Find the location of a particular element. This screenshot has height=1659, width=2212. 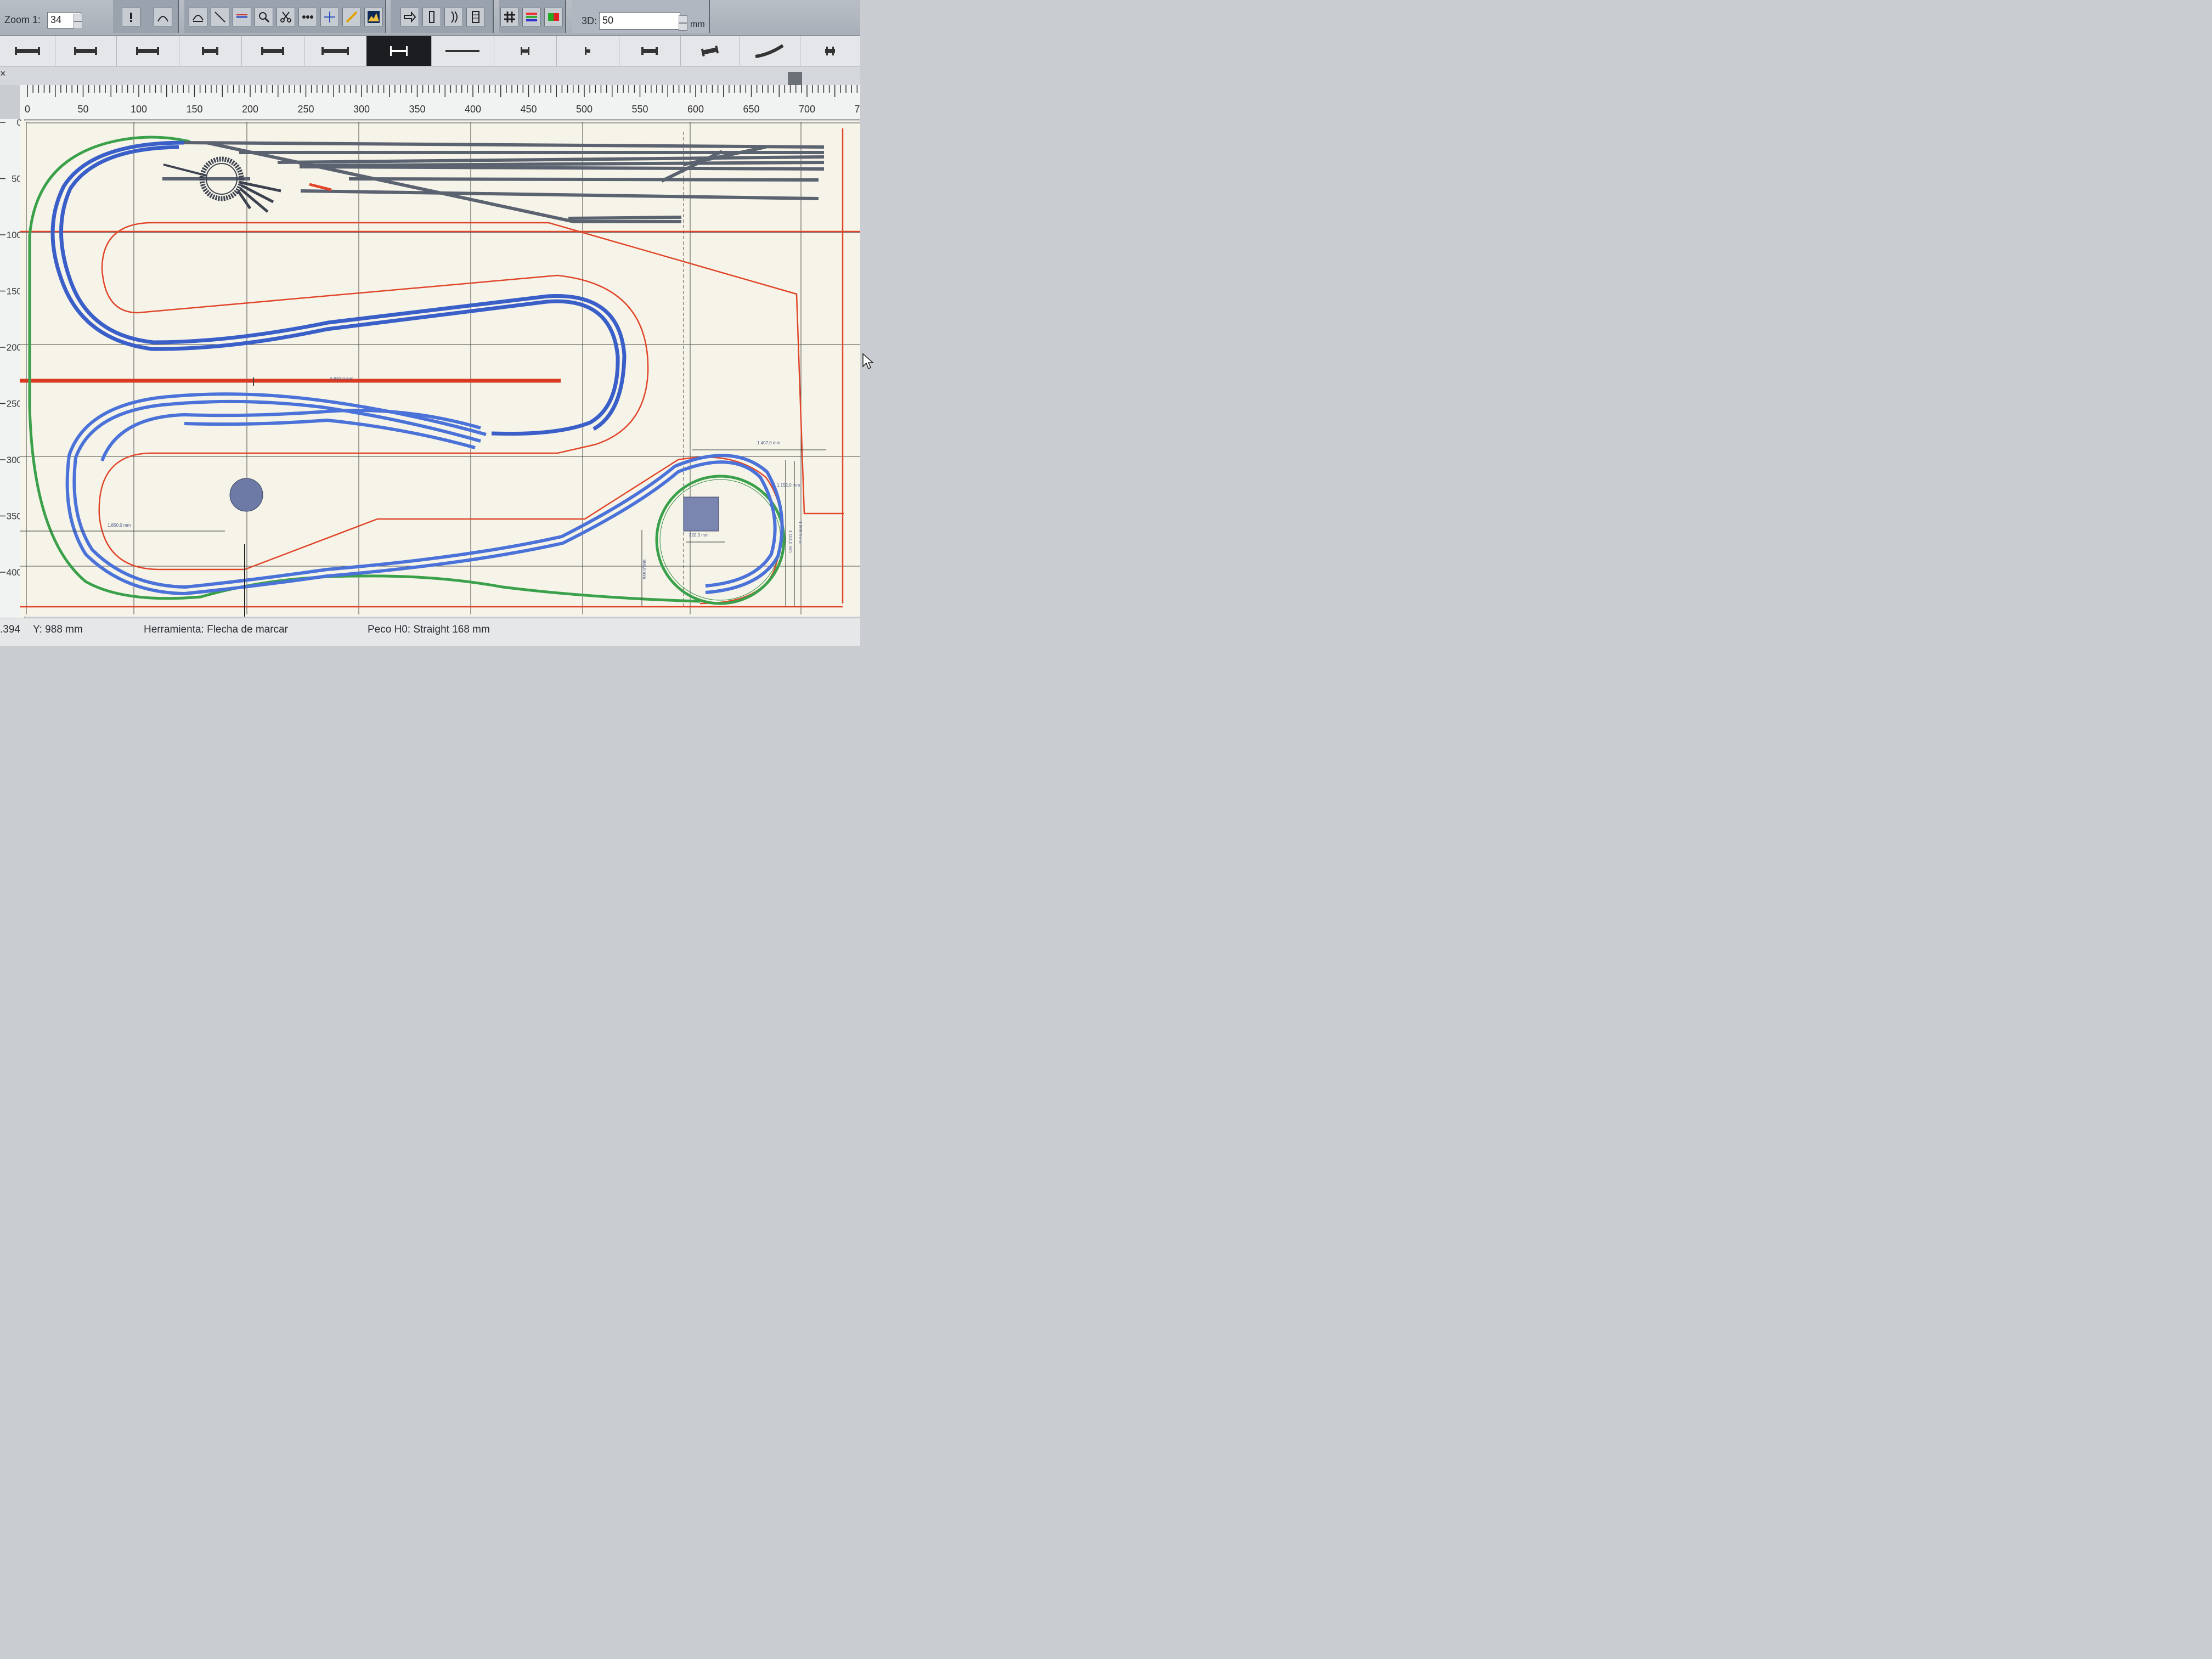

measure-icon is located at coordinates (351, 17).